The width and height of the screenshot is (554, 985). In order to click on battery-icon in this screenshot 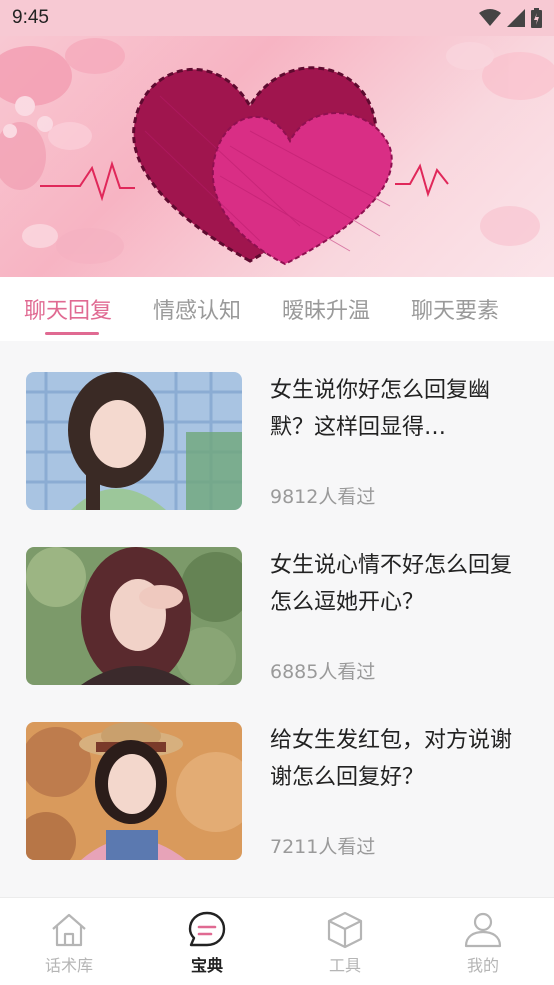, I will do `click(536, 18)`.